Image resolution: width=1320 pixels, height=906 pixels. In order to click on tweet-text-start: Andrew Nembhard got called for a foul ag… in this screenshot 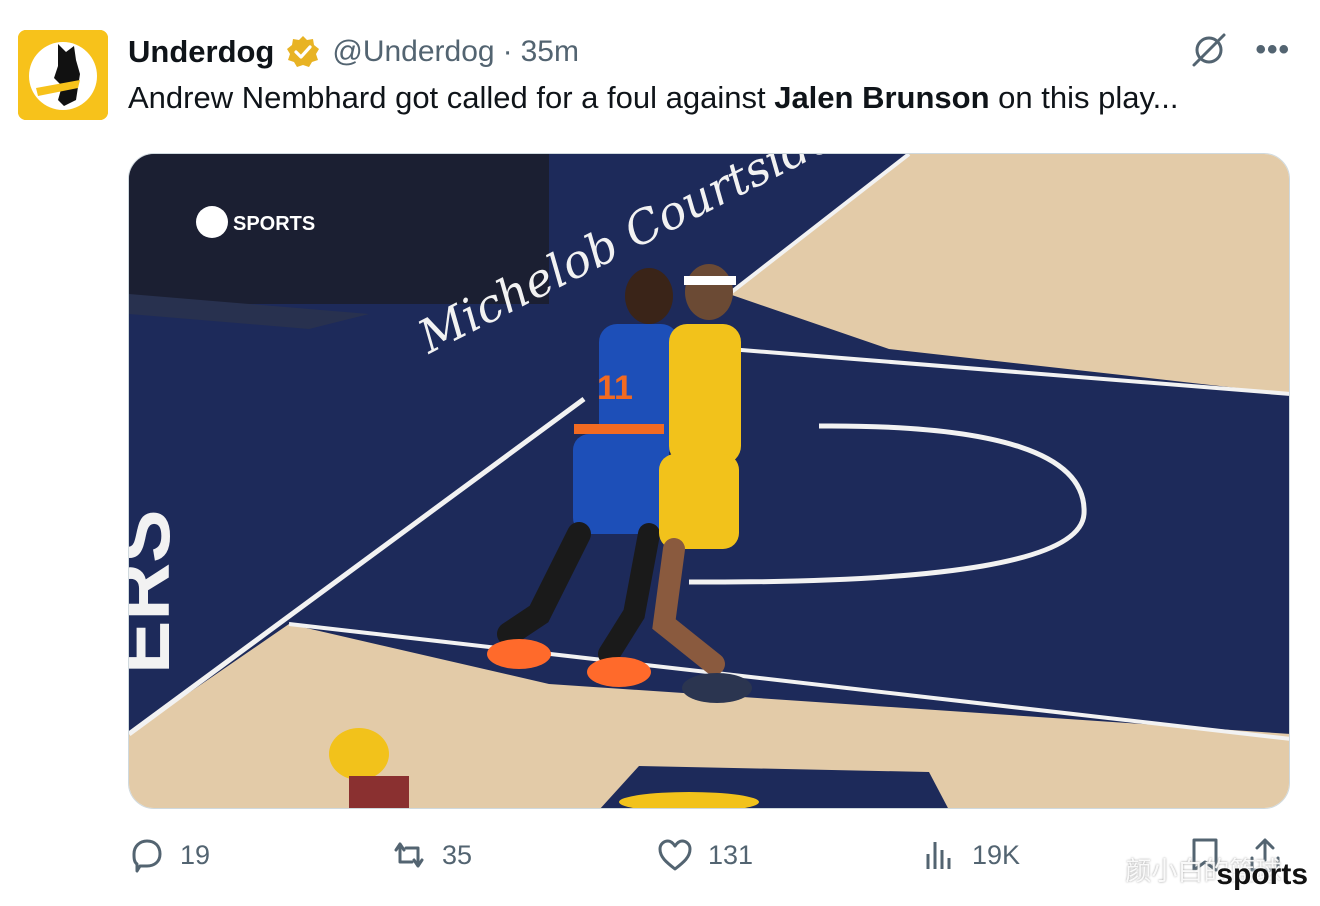, I will do `click(451, 97)`.